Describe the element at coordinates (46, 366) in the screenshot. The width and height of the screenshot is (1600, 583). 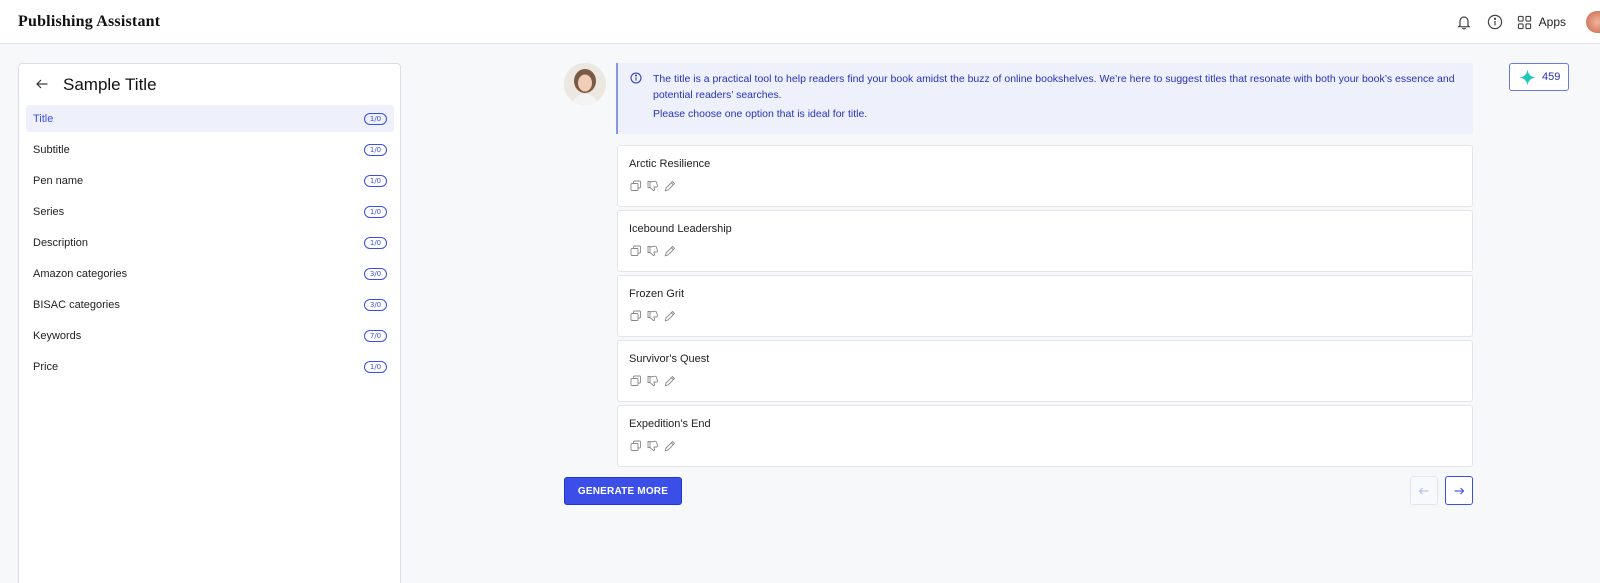
I see `sidebar-item-label: Price` at that location.